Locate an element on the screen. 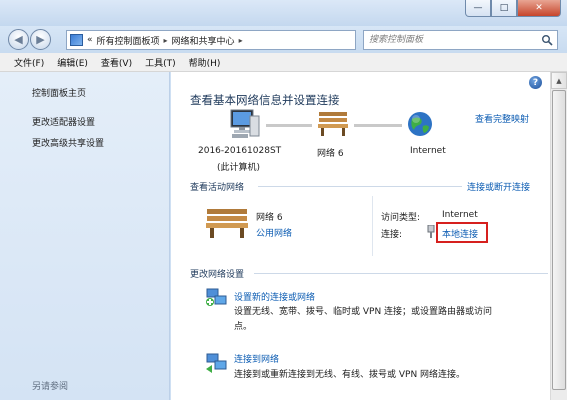 This screenshot has width=567, height=400. access-type-label: 访问类型: is located at coordinates (401, 218).